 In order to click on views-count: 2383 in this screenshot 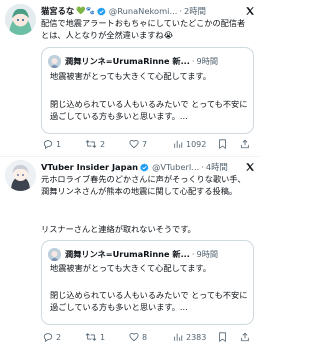, I will do `click(196, 337)`.